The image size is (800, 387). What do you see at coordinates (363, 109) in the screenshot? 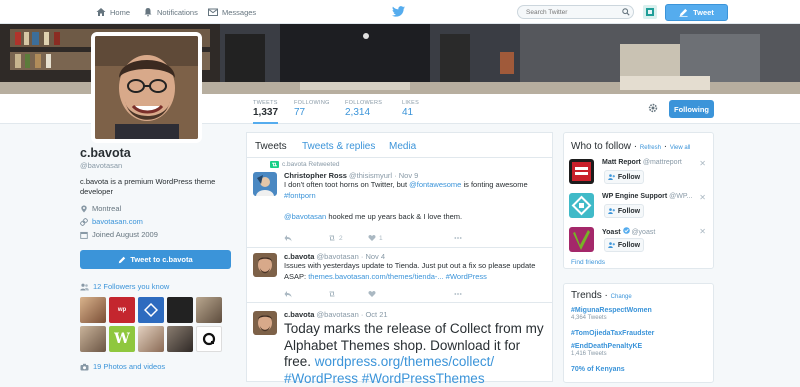
I see `stat-followers: FOLLOWERS 2,314` at bounding box center [363, 109].